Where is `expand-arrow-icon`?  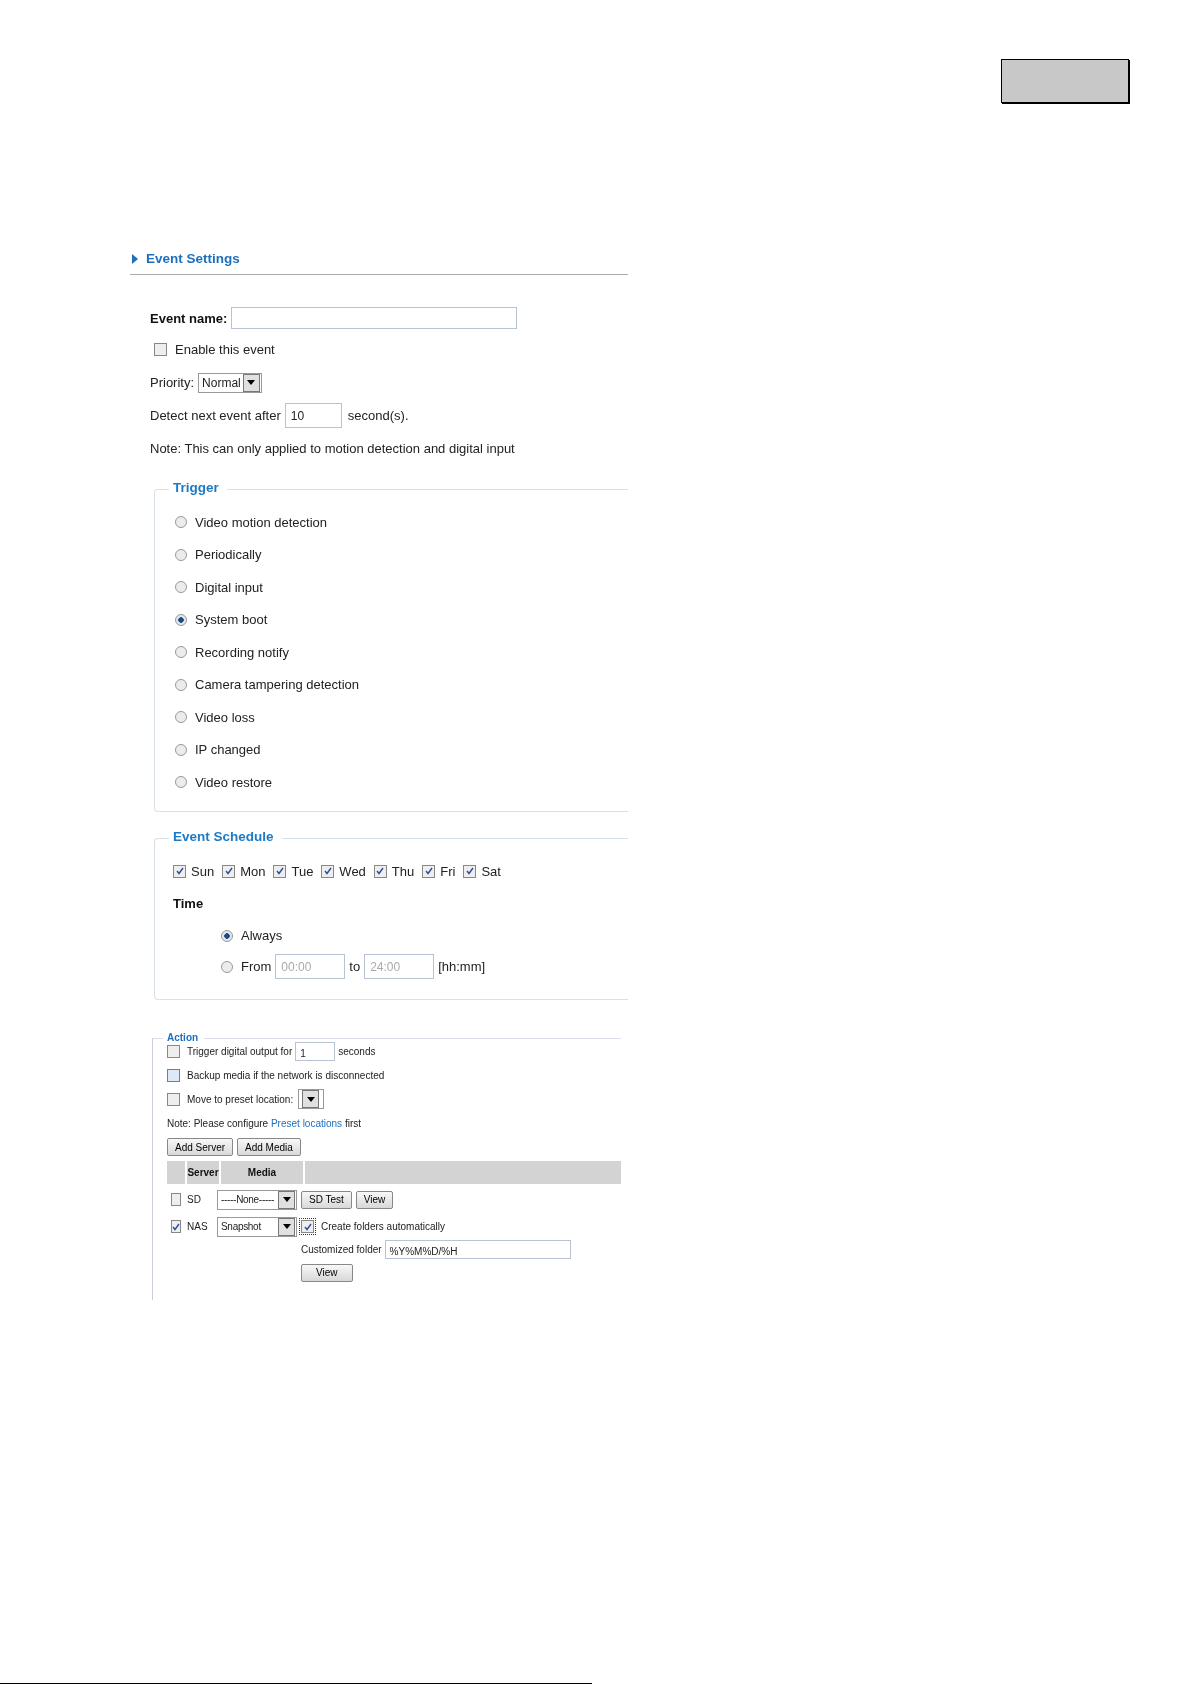
expand-arrow-icon is located at coordinates (135, 258).